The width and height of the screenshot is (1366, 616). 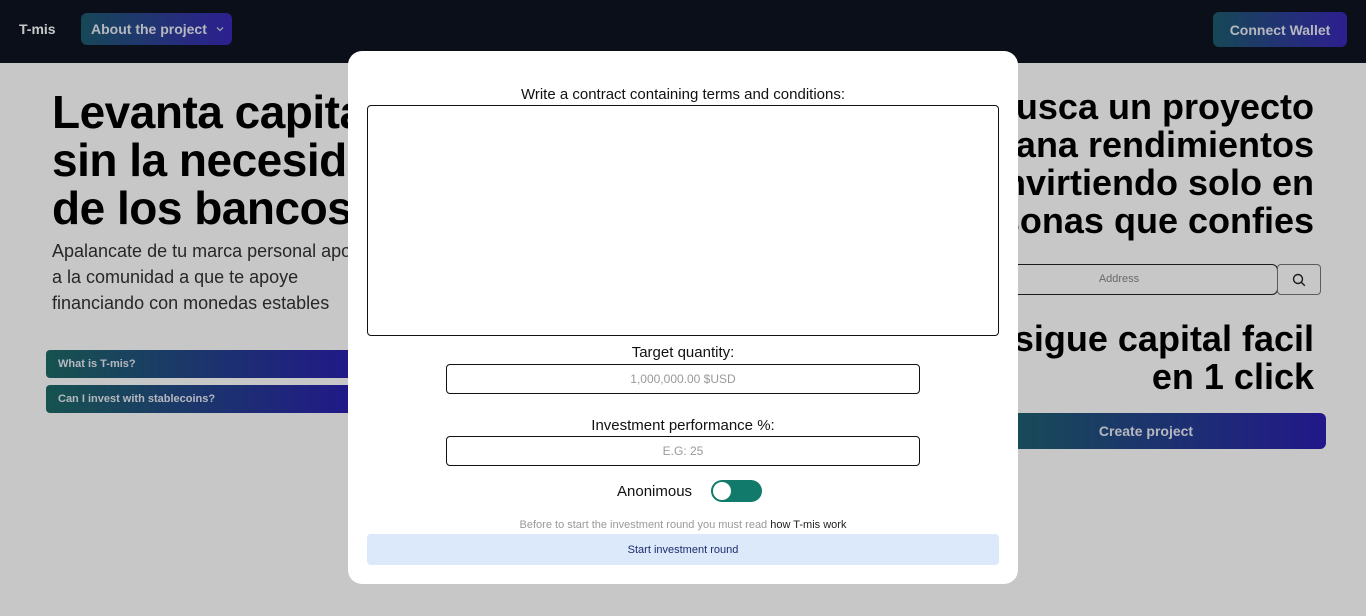 What do you see at coordinates (737, 491) in the screenshot?
I see `anonimous-toggle` at bounding box center [737, 491].